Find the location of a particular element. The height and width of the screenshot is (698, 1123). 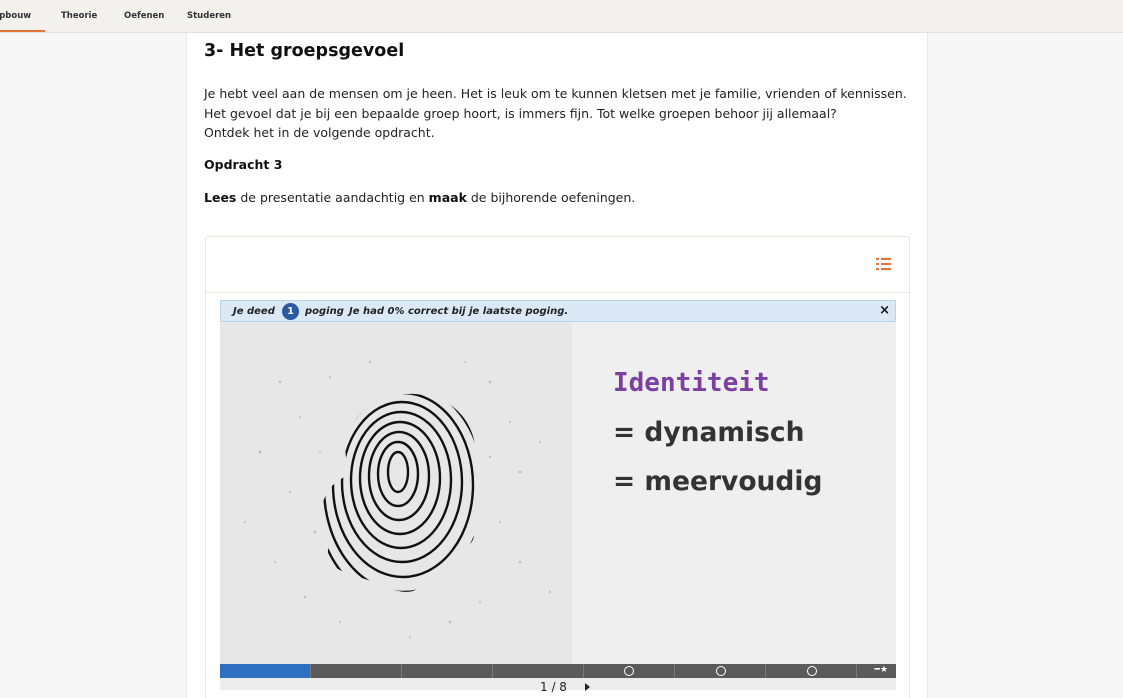

top-navigation: Opbouw Theorie Oefenen Studeren is located at coordinates (561, 16).